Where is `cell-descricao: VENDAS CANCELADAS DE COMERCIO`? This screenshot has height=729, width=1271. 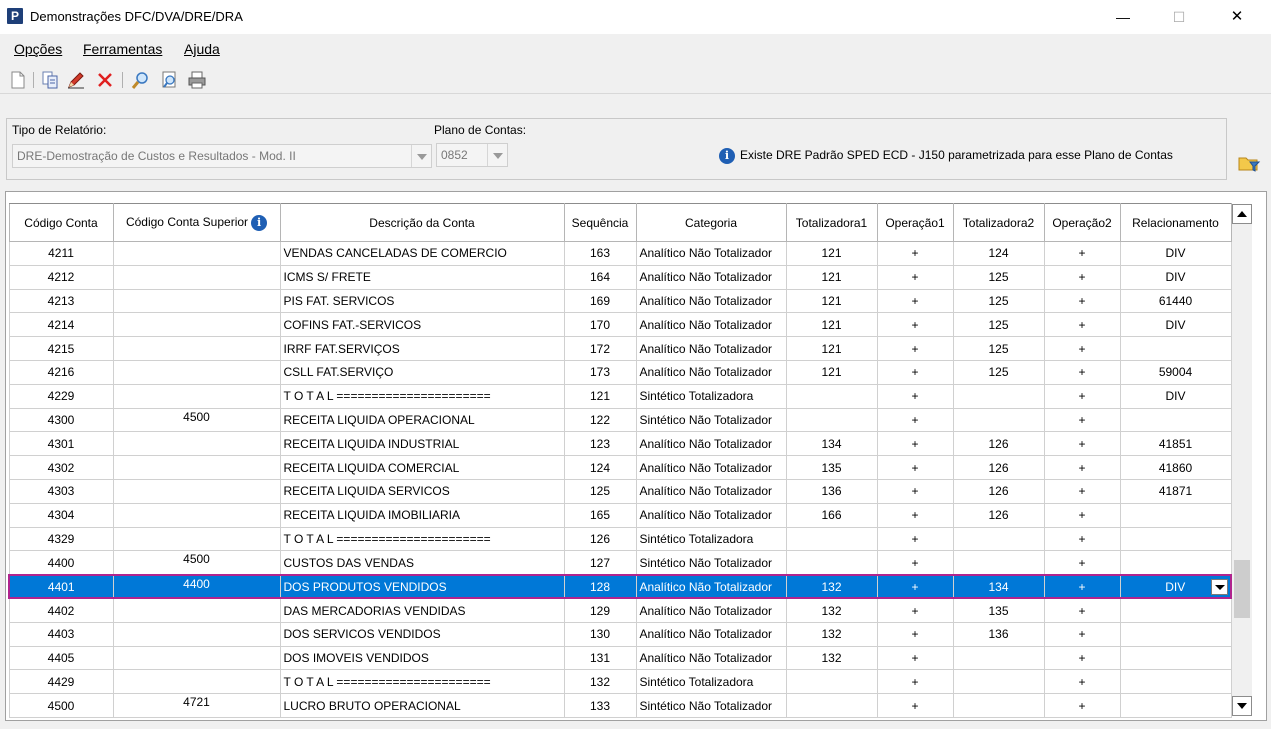
cell-descricao: VENDAS CANCELADAS DE COMERCIO is located at coordinates (422, 253).